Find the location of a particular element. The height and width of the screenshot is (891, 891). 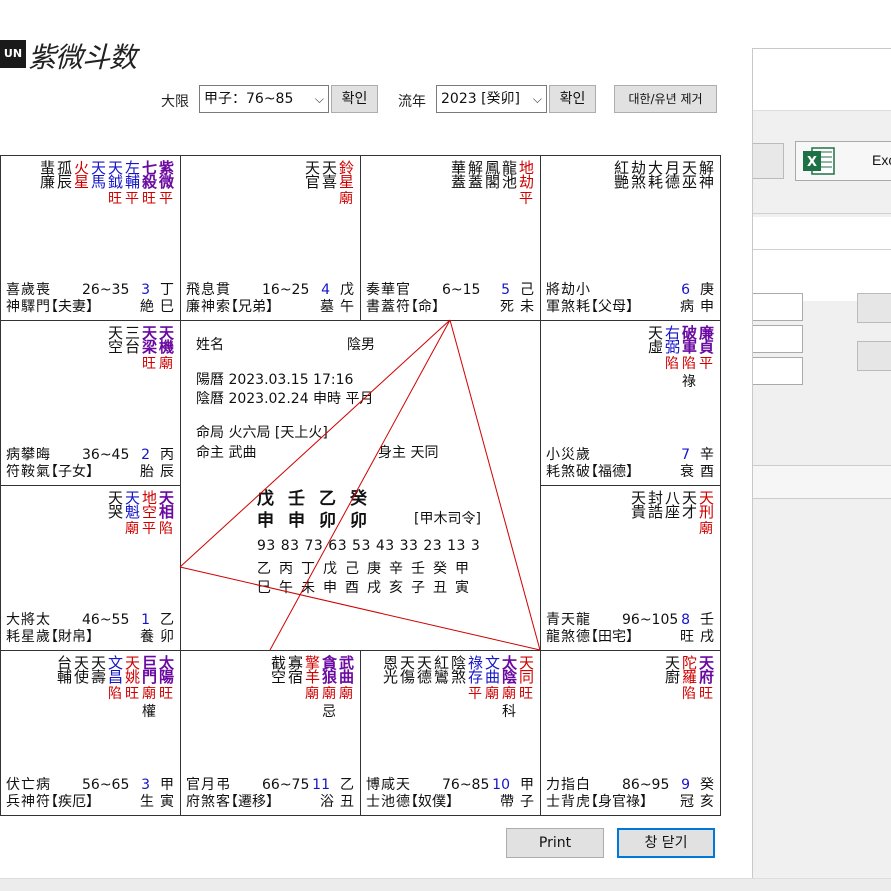

daehan-select: 甲子：76~85 ⌵ is located at coordinates (264, 99).